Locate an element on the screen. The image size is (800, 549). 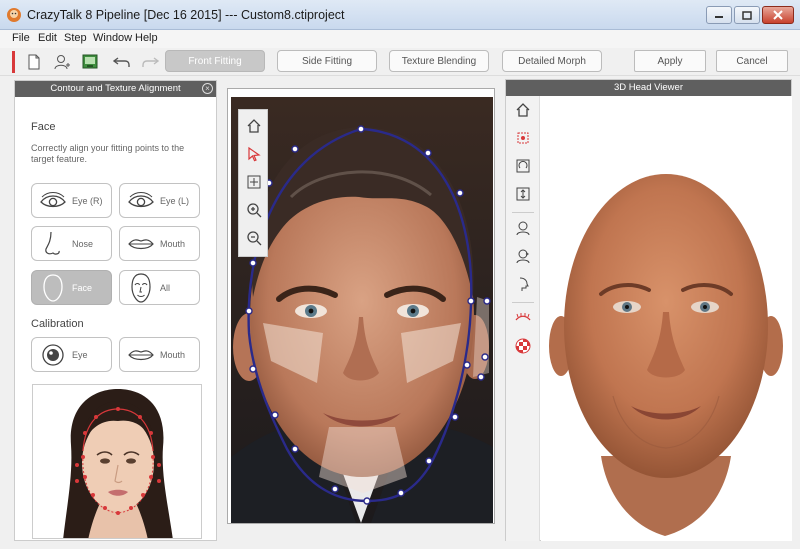
all-features-button: All is located at coordinates (159, 287).